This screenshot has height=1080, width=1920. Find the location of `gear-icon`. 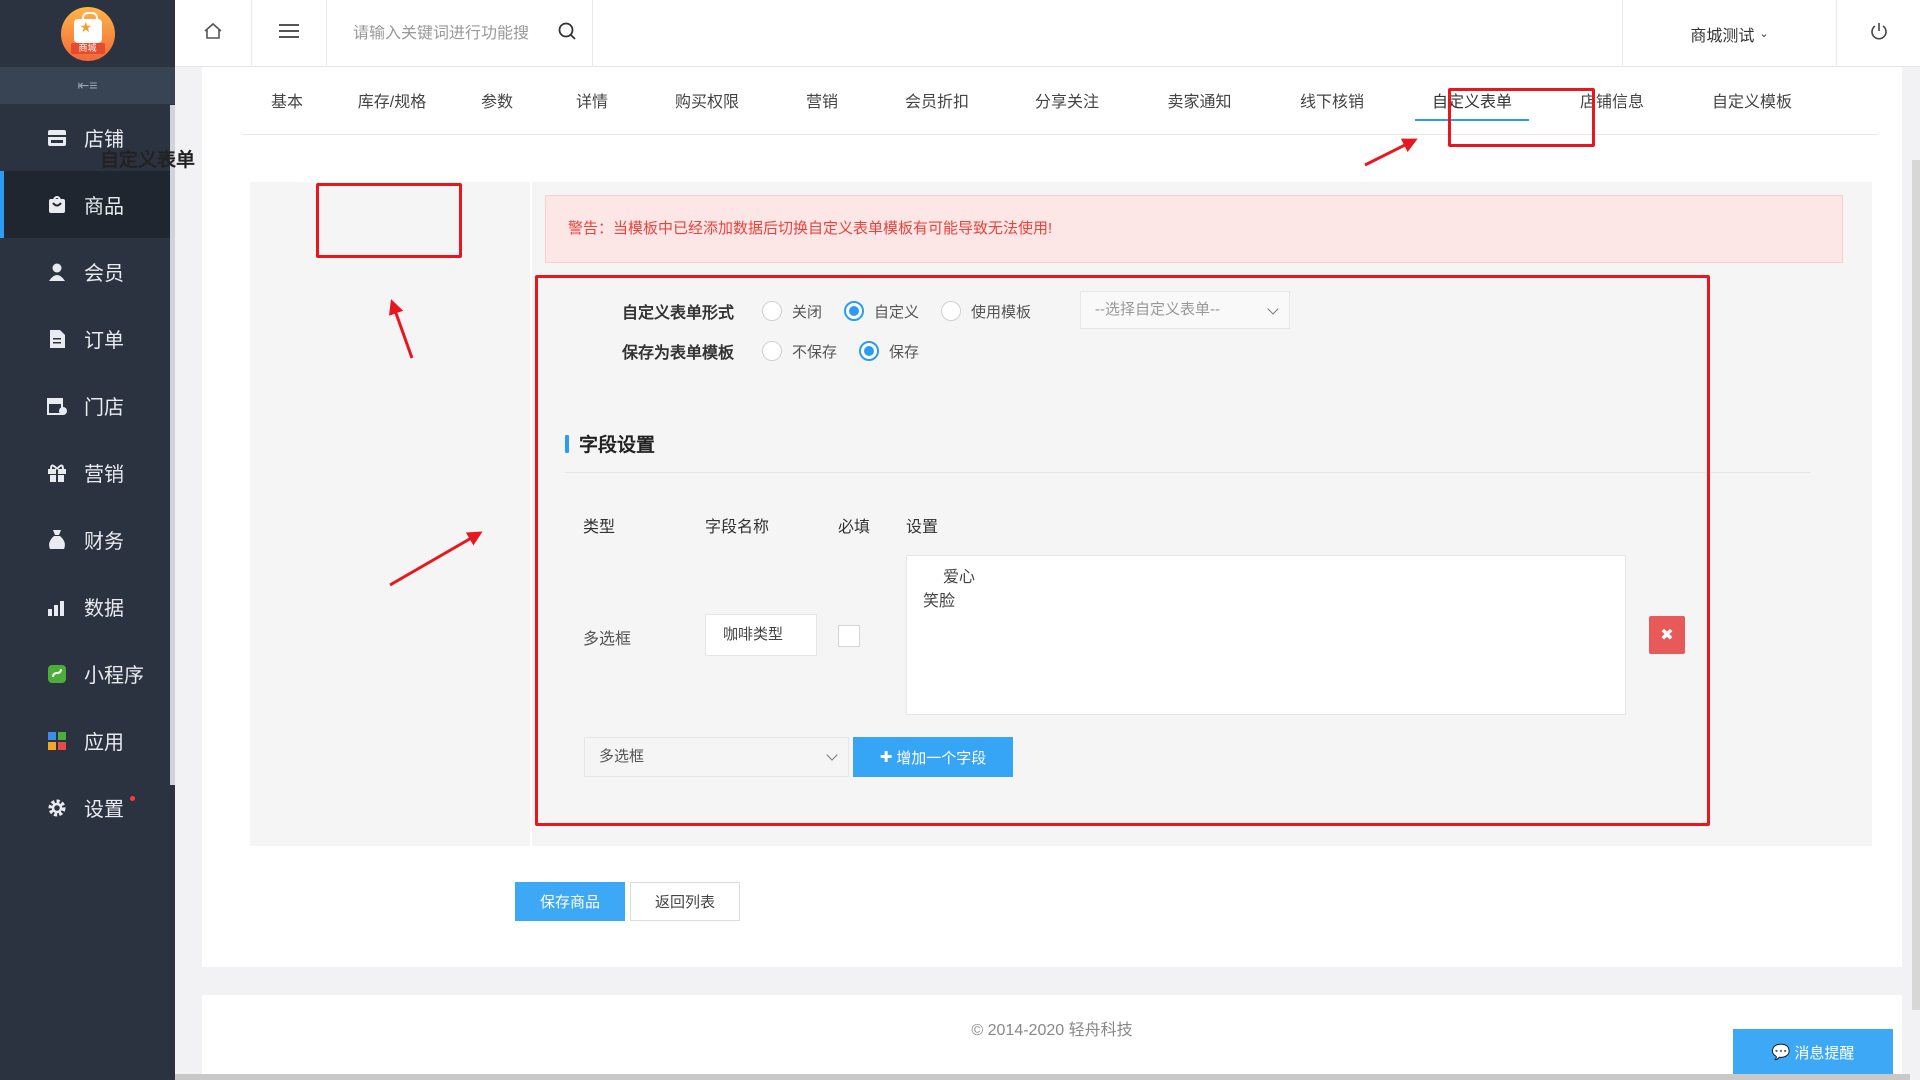

gear-icon is located at coordinates (57, 808).